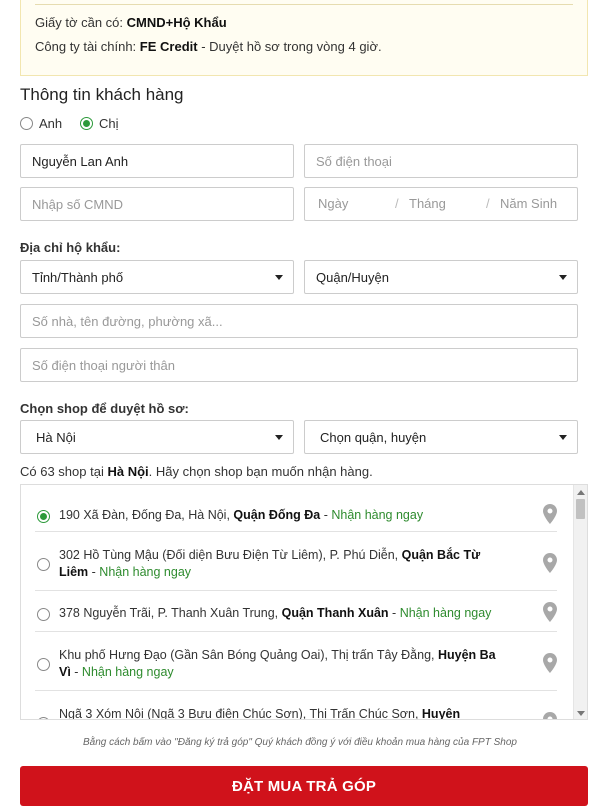 Image resolution: width=600 pixels, height=812 pixels. Describe the element at coordinates (79, 22) in the screenshot. I see `documents-label: Giấy tờ cần có:` at that location.